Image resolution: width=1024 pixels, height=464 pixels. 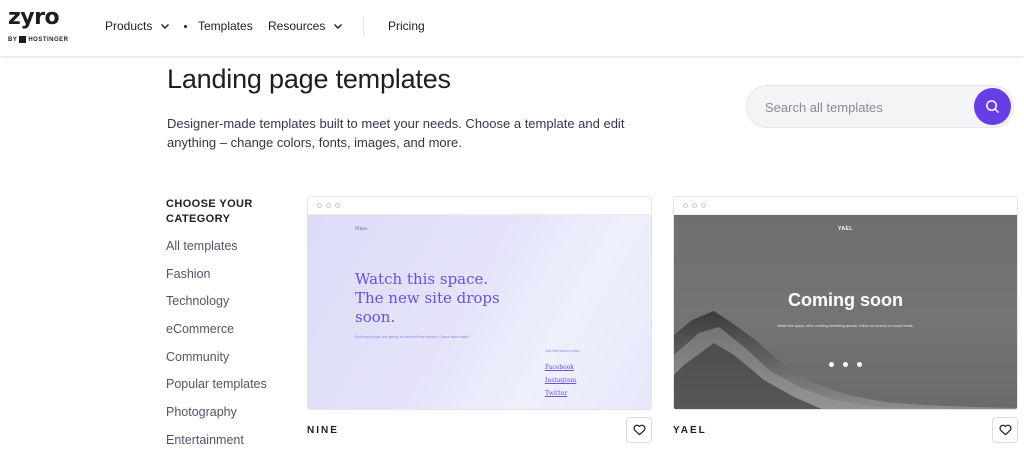 I want to click on nav-resources-label: Resources, so click(x=297, y=26).